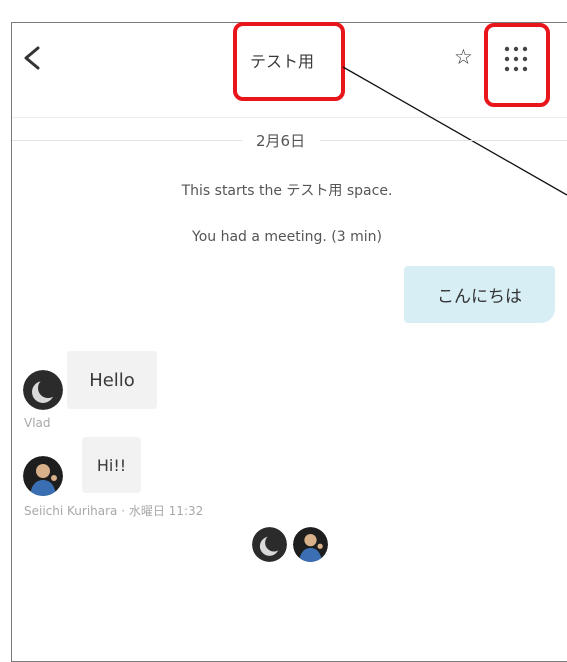  I want to click on date-divider-left, so click(127, 140).